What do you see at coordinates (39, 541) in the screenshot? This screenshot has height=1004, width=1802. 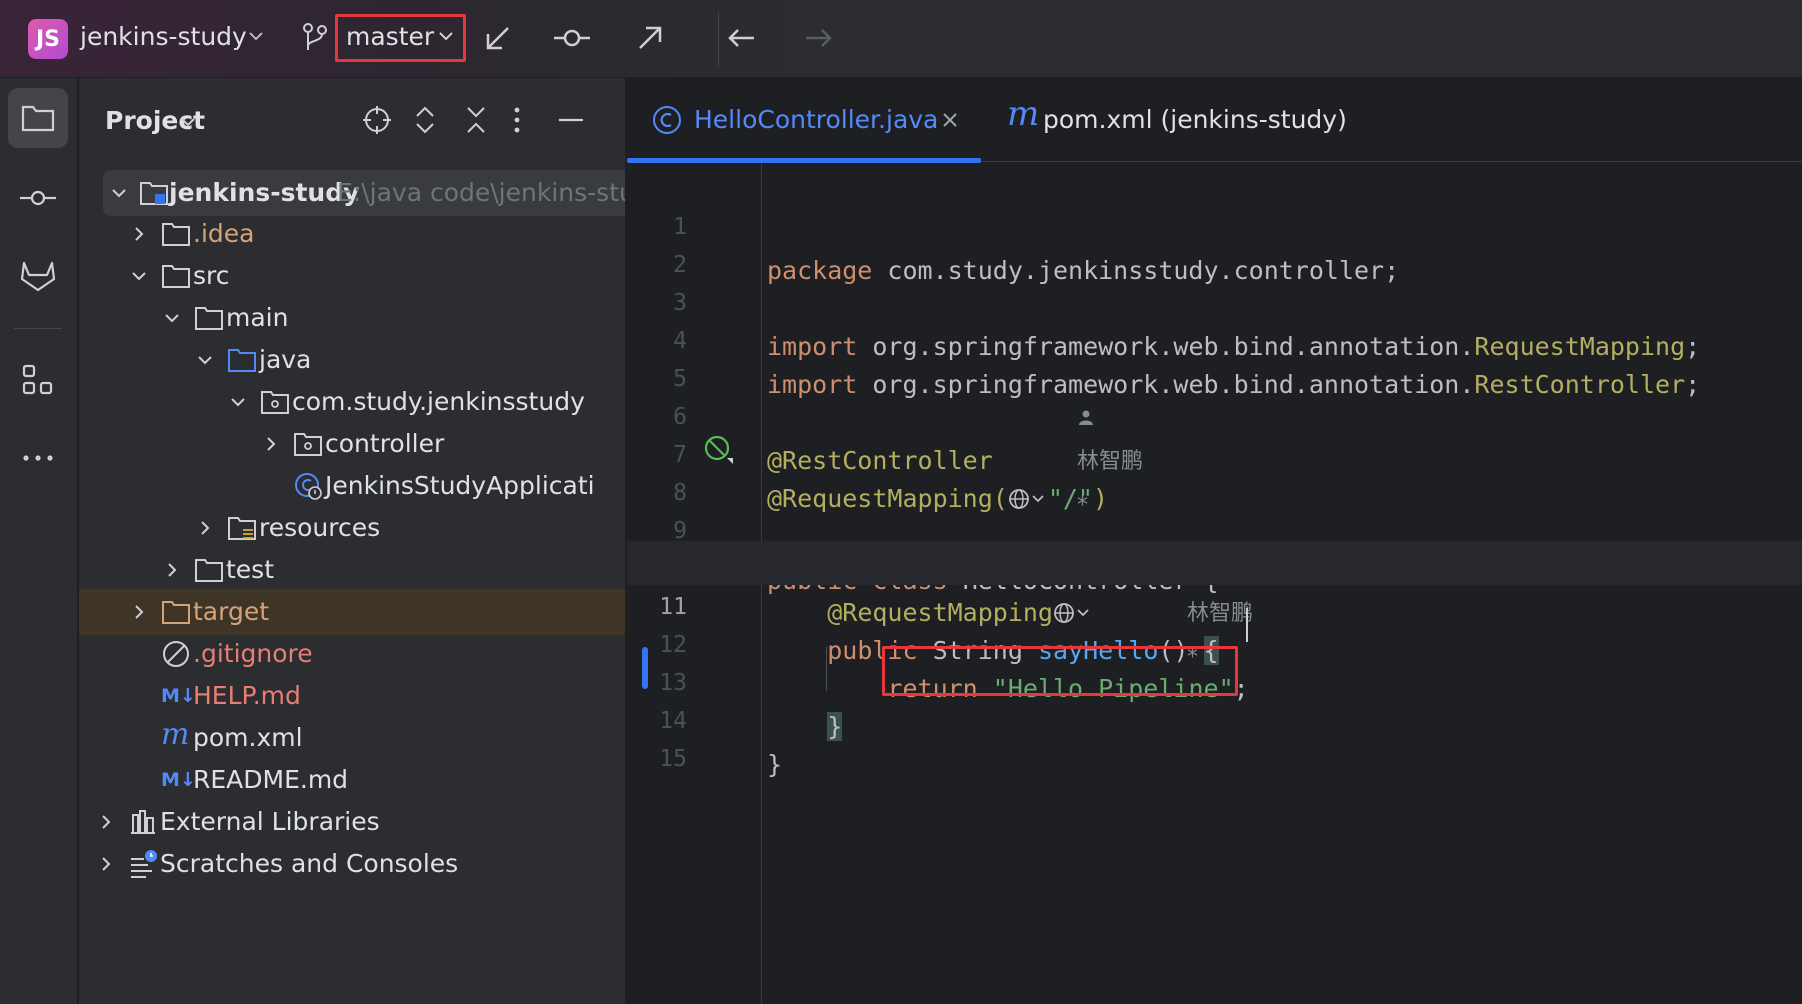 I see `tool-window-strip` at bounding box center [39, 541].